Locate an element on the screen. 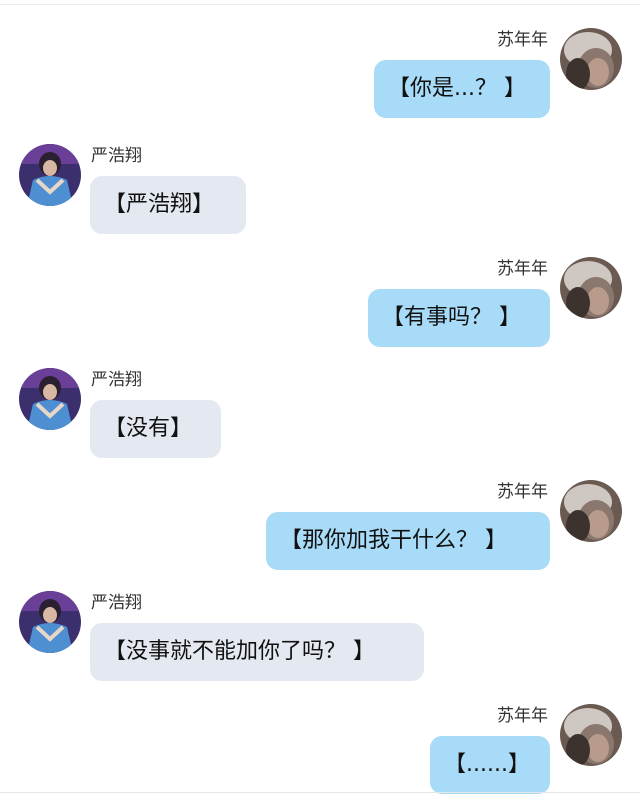 This screenshot has height=795, width=640. message-bubble: 【你是...？ 】 is located at coordinates (462, 89).